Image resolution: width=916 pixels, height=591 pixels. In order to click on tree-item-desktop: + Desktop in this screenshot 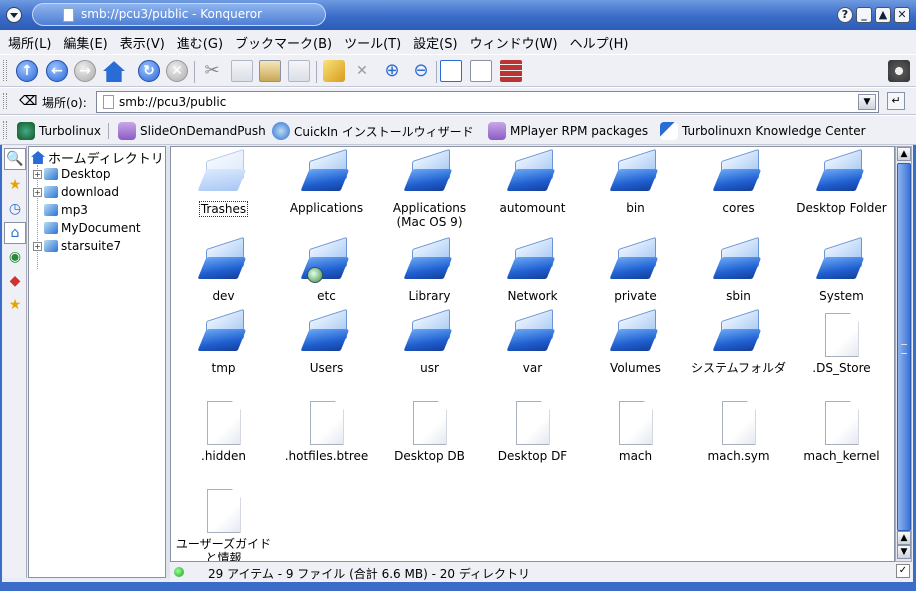, I will do `click(72, 174)`.